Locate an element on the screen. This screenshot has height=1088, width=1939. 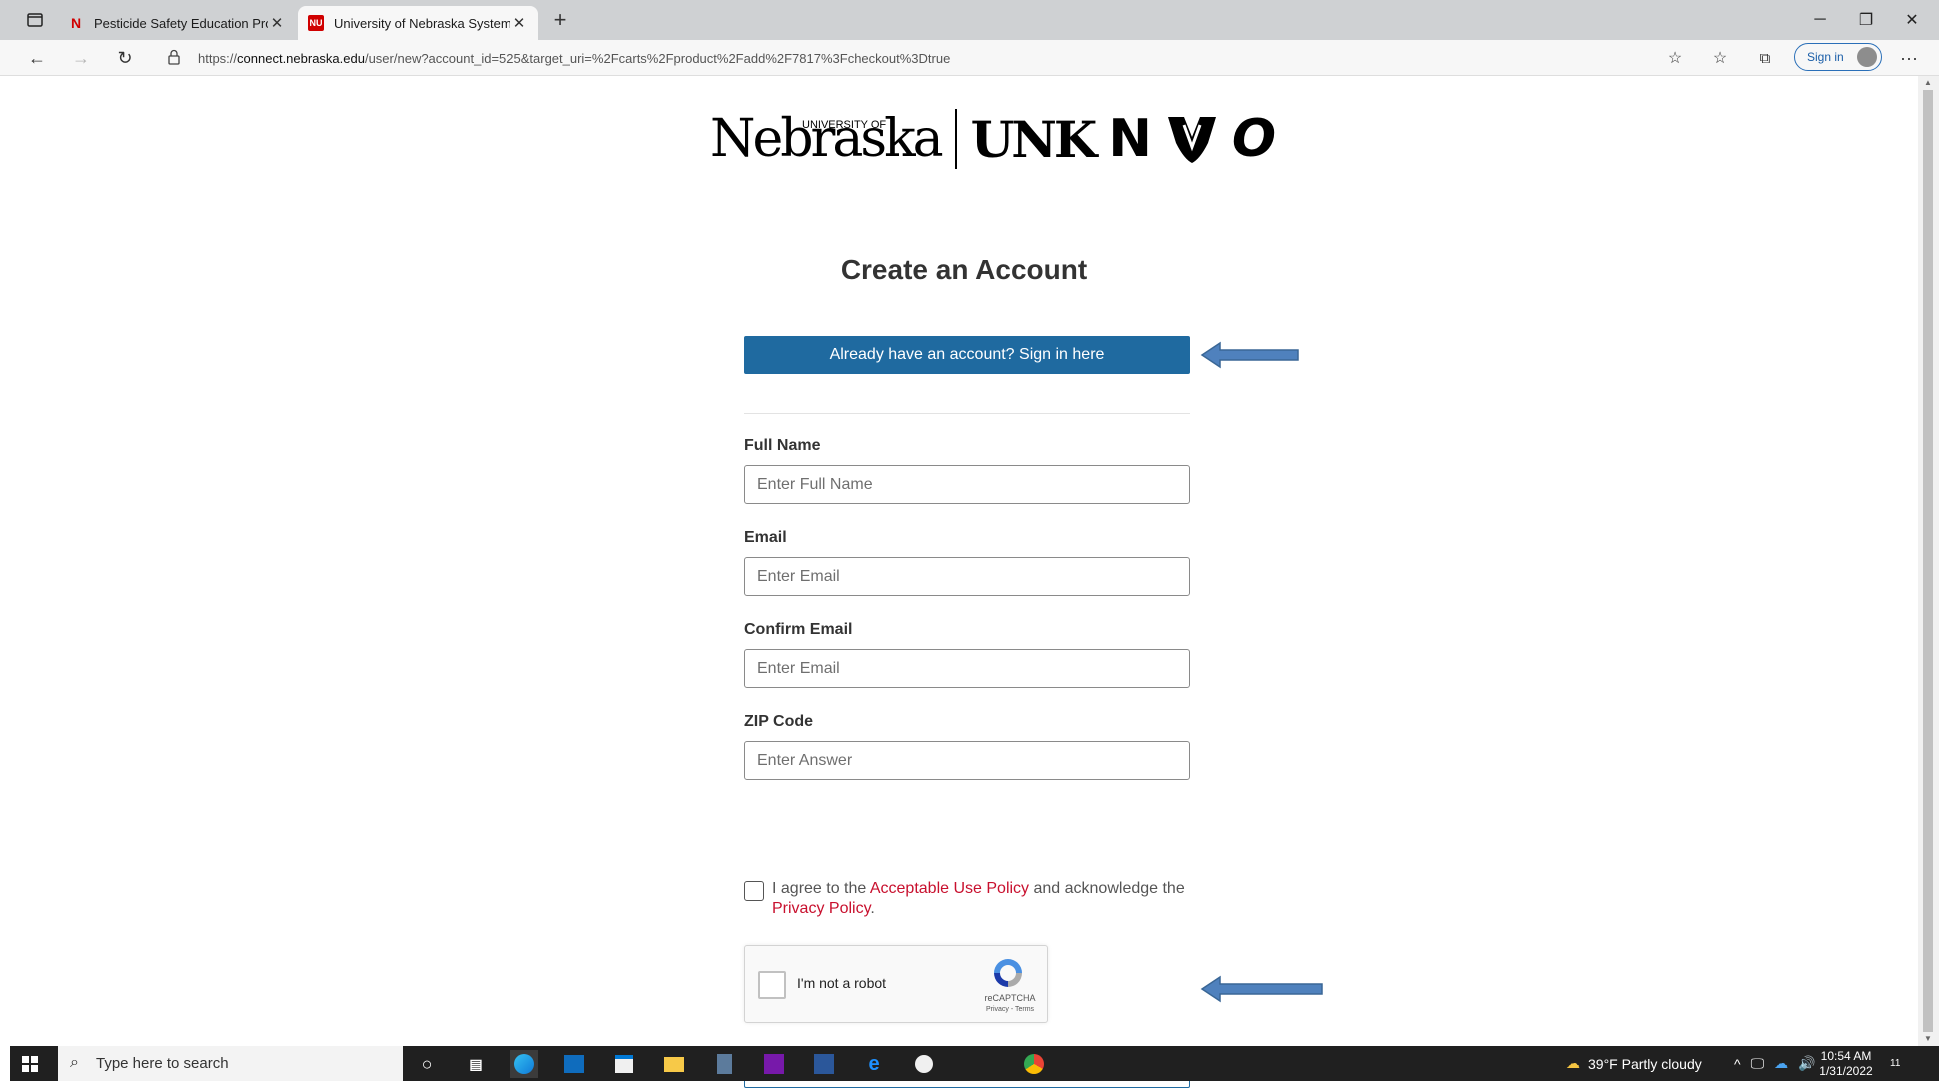
store-icon is located at coordinates (624, 1064).